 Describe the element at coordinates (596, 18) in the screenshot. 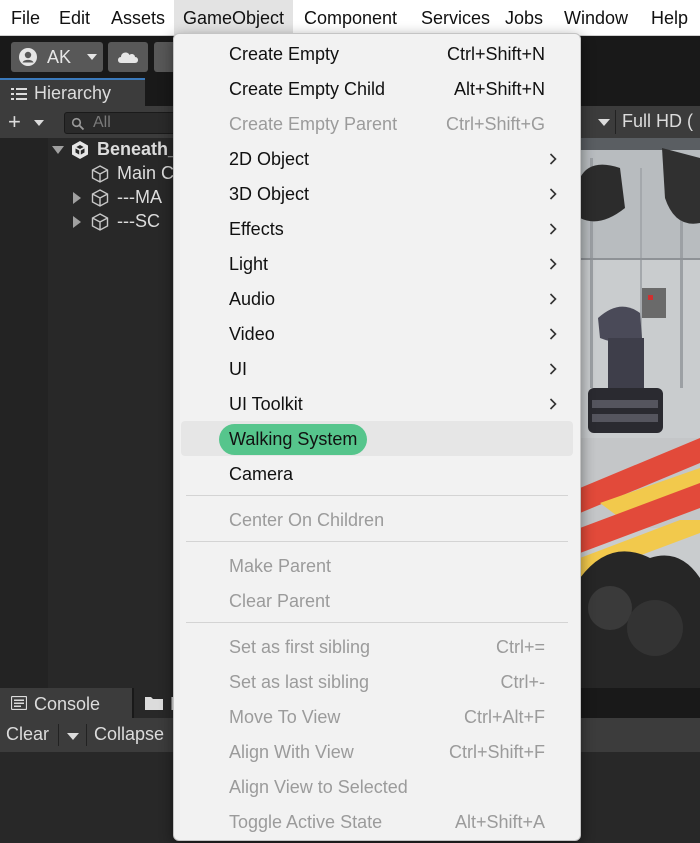

I see `menu-window: Window` at that location.